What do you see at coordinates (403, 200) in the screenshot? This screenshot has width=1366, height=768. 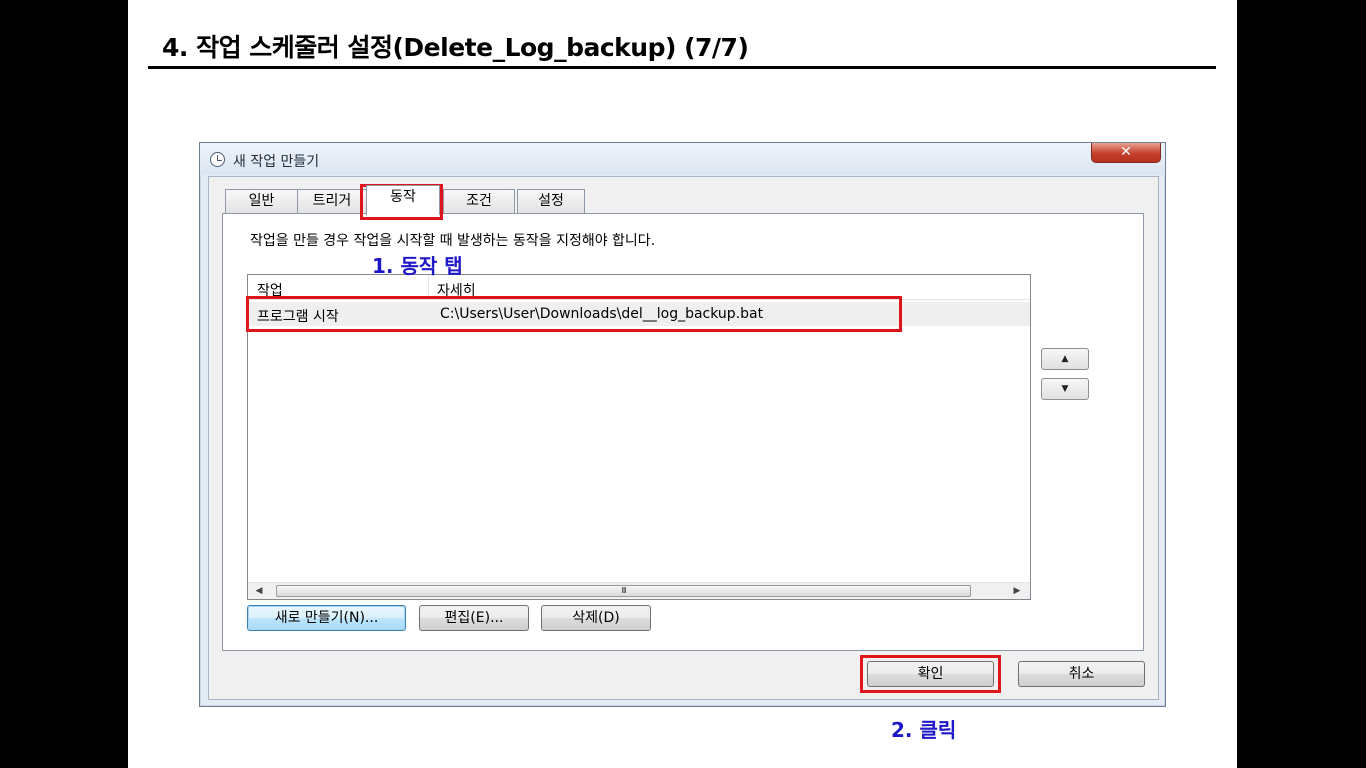 I see `tab-actions: 동작` at bounding box center [403, 200].